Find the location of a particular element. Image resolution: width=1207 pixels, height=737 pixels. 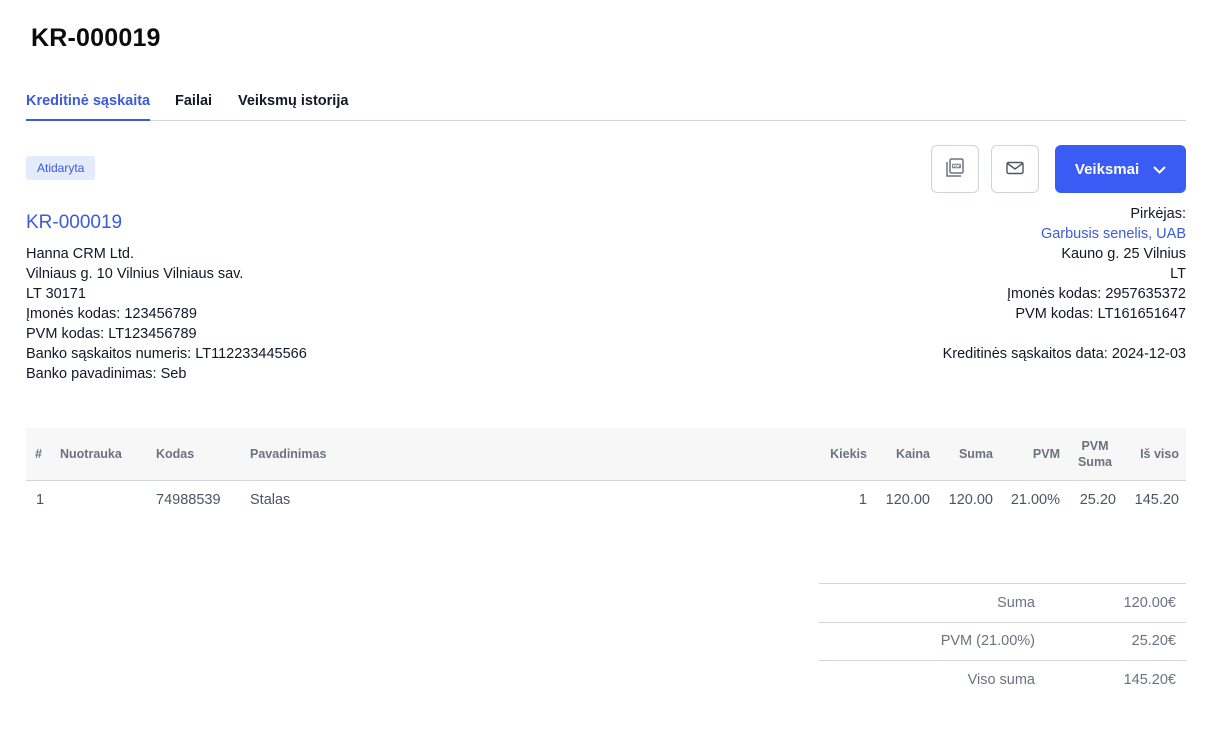

page-title: KR-000019 is located at coordinates (96, 38).